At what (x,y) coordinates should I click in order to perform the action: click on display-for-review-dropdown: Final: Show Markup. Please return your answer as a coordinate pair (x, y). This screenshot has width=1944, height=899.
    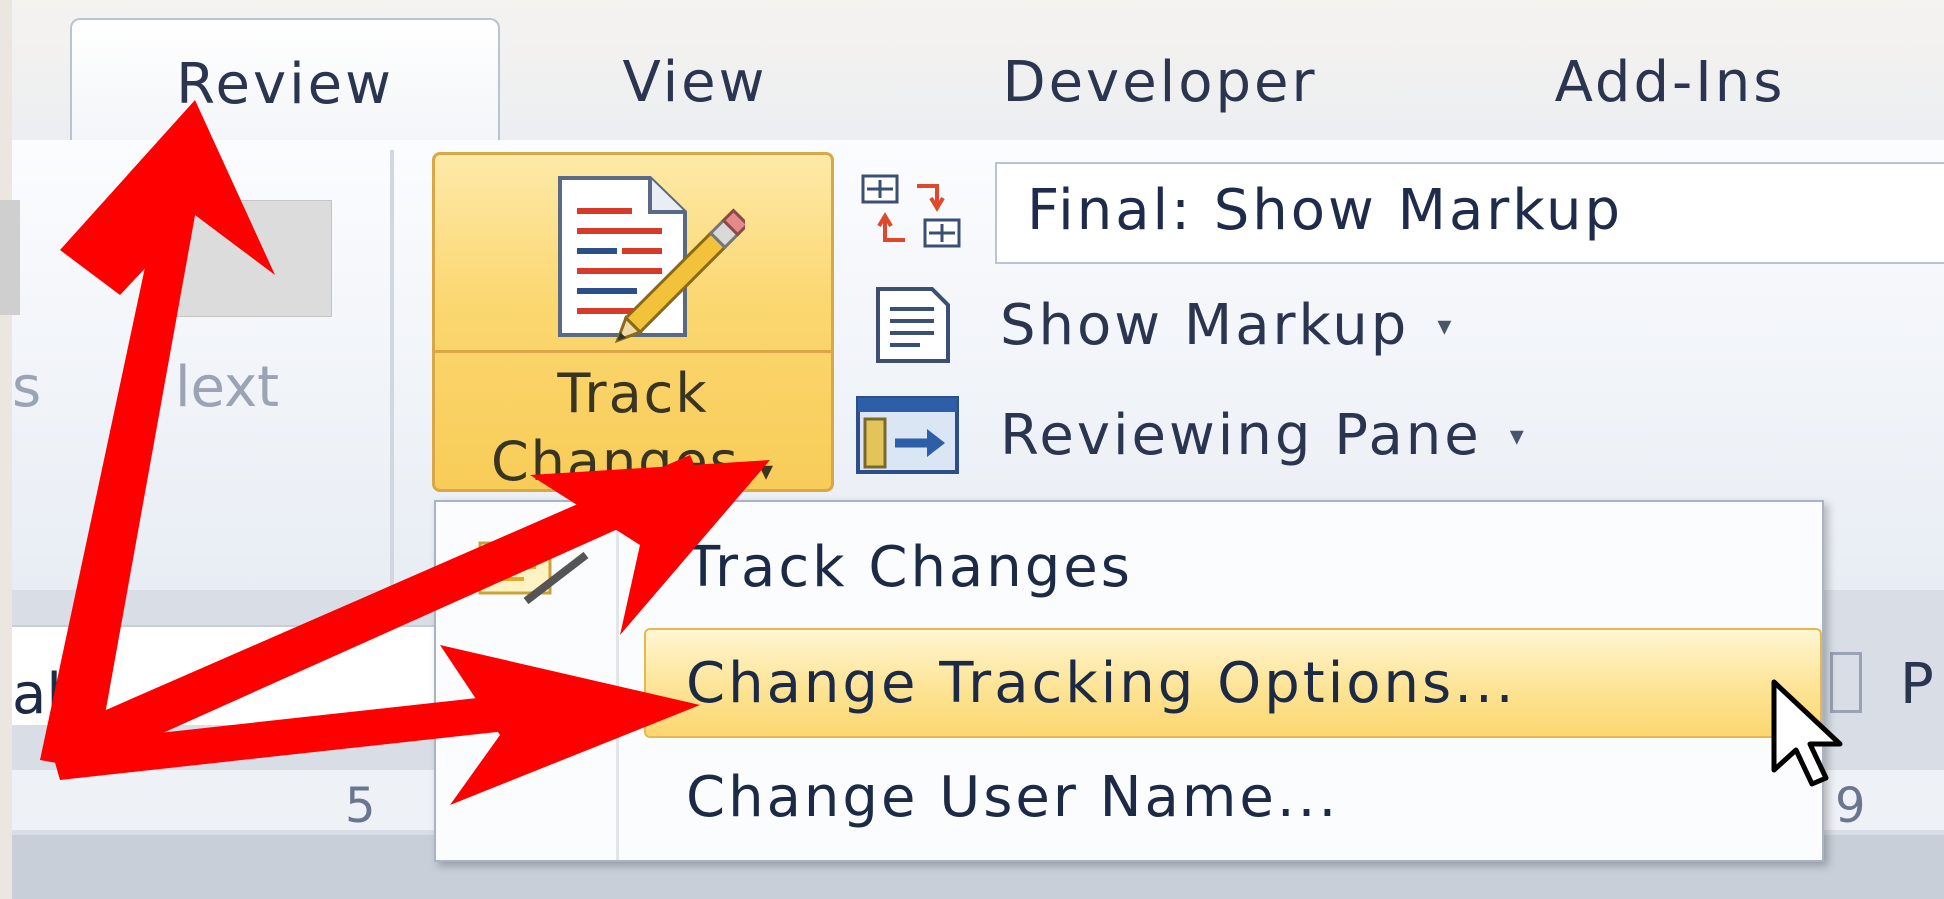
    Looking at the image, I should click on (1469, 213).